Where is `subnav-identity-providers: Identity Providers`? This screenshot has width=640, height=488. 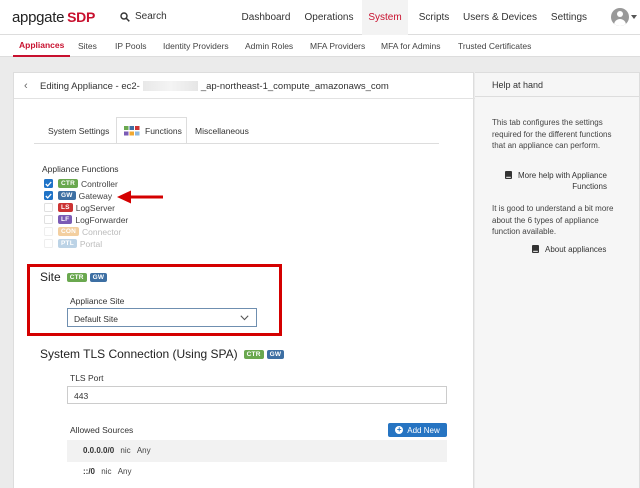
subnav-identity-providers: Identity Providers is located at coordinates (196, 46).